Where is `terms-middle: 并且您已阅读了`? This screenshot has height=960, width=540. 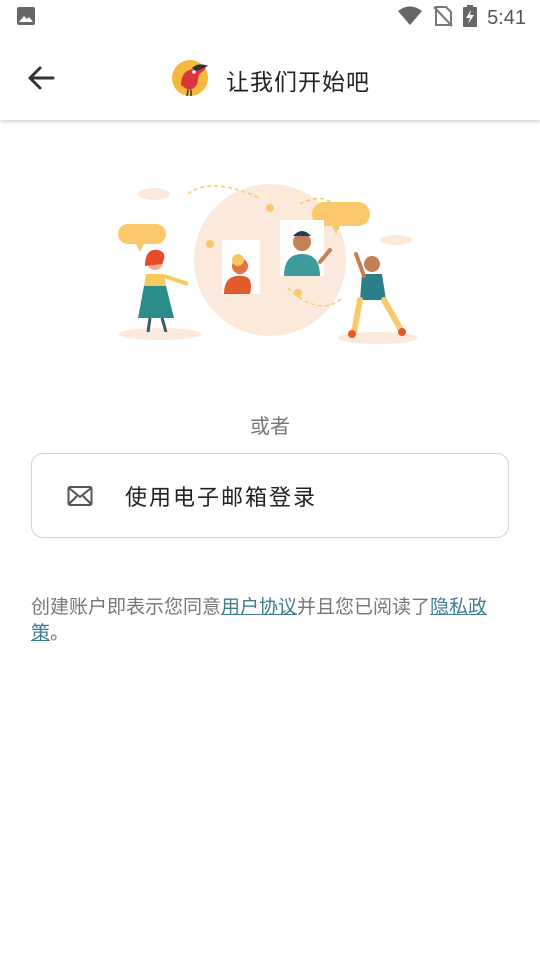 terms-middle: 并且您已阅读了 is located at coordinates (364, 607).